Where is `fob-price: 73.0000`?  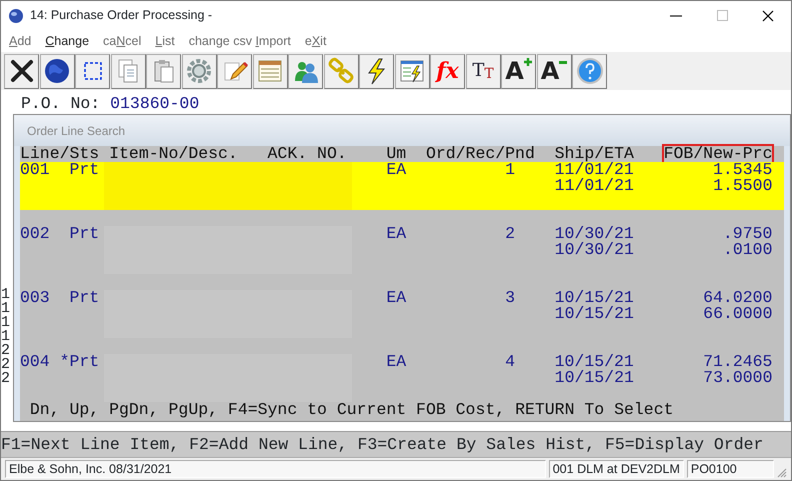
fob-price: 73.0000 is located at coordinates (737, 378).